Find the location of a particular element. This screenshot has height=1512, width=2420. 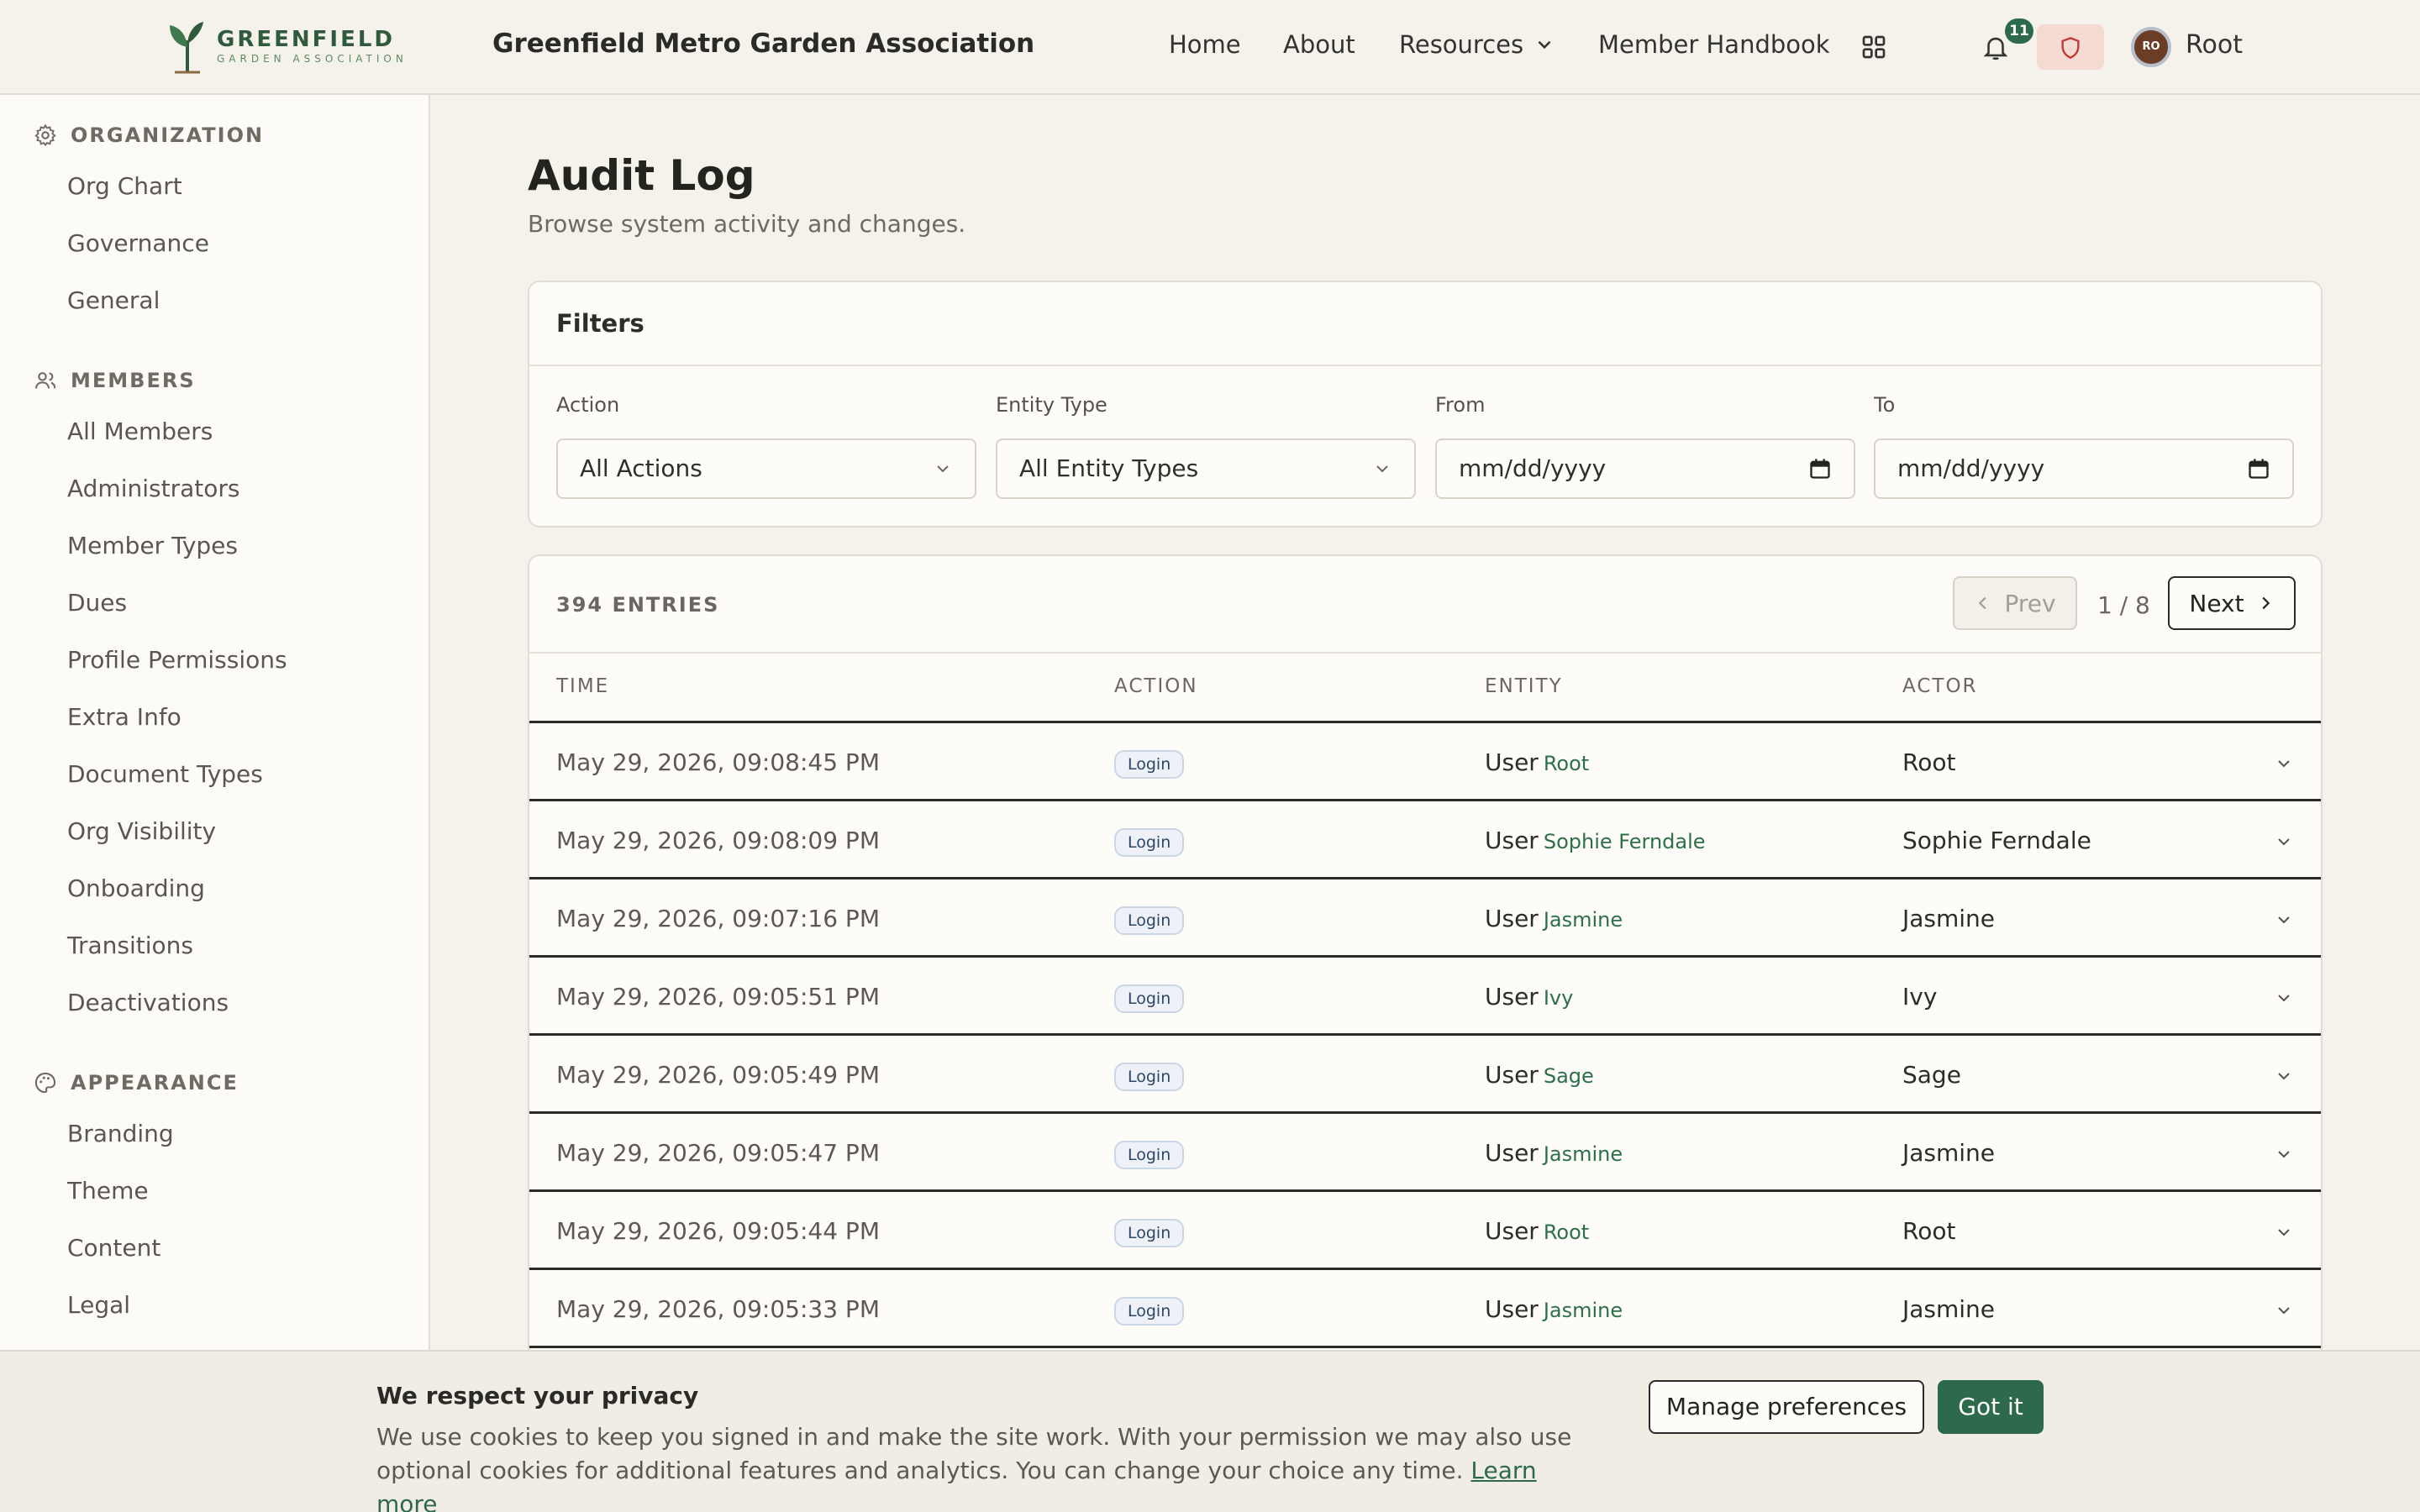

from-date-placeholder: mm/dd/yyyy is located at coordinates (1533, 468).